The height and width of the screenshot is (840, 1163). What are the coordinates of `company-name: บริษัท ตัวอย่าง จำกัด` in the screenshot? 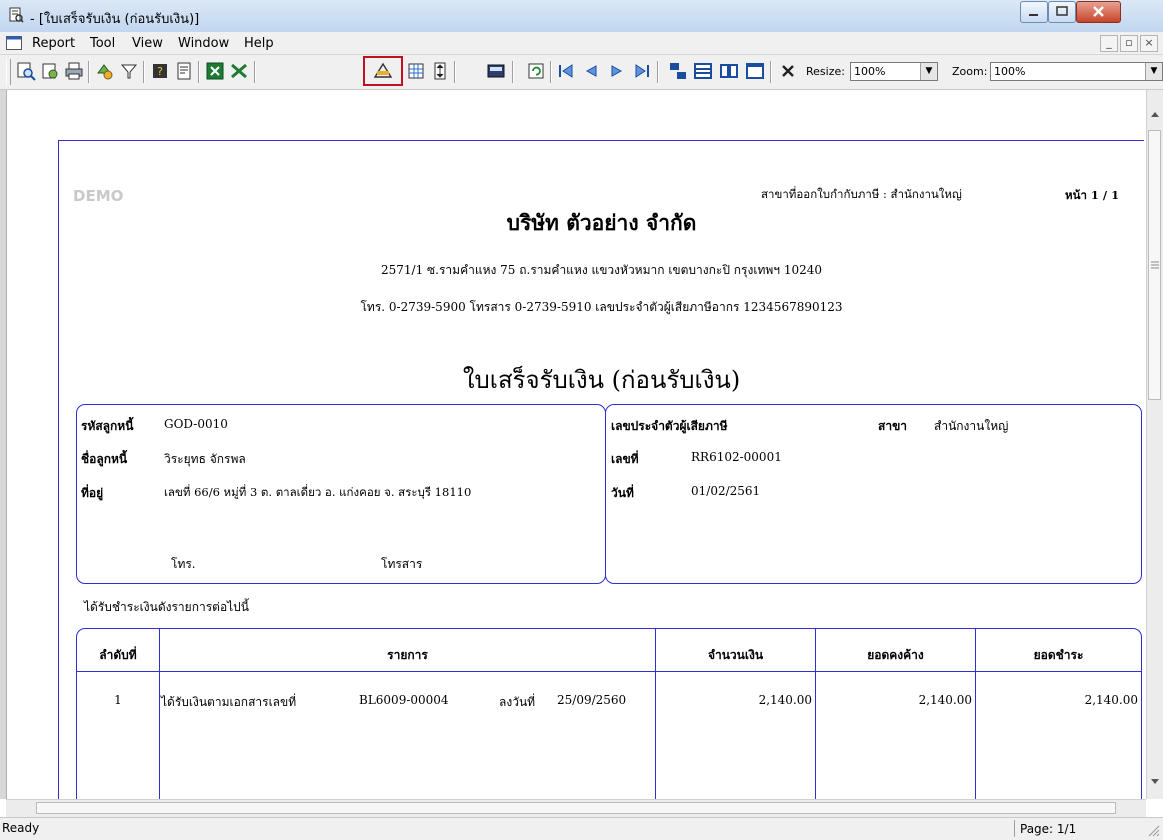 It's located at (601, 222).